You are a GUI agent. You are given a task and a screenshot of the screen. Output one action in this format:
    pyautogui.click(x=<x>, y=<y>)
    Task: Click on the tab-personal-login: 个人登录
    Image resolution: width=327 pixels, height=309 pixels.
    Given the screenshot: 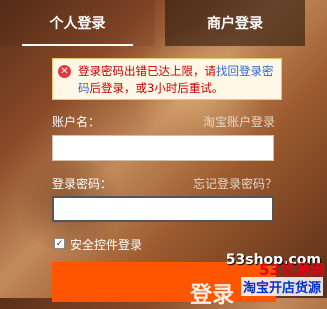 What is the action you would take?
    pyautogui.click(x=77, y=23)
    